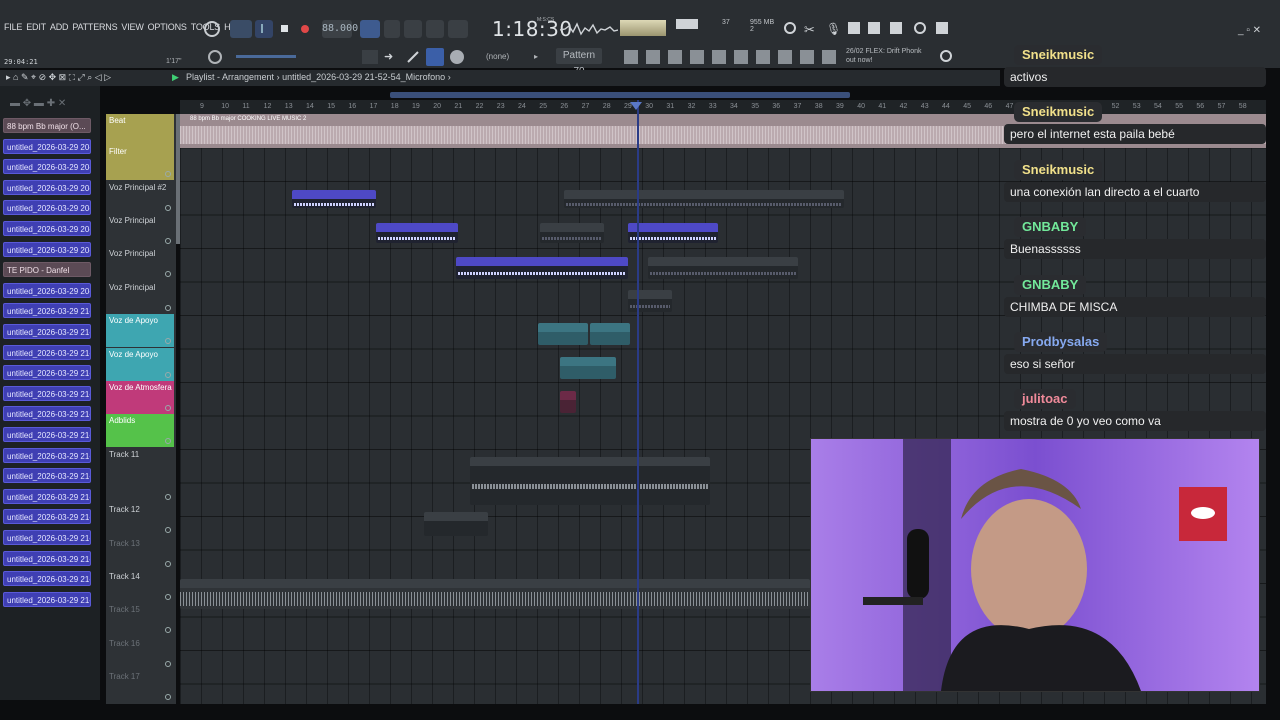 This screenshot has width=1280, height=720. Describe the element at coordinates (620, 95) in the screenshot. I see `horizontal-scrollbar` at that location.